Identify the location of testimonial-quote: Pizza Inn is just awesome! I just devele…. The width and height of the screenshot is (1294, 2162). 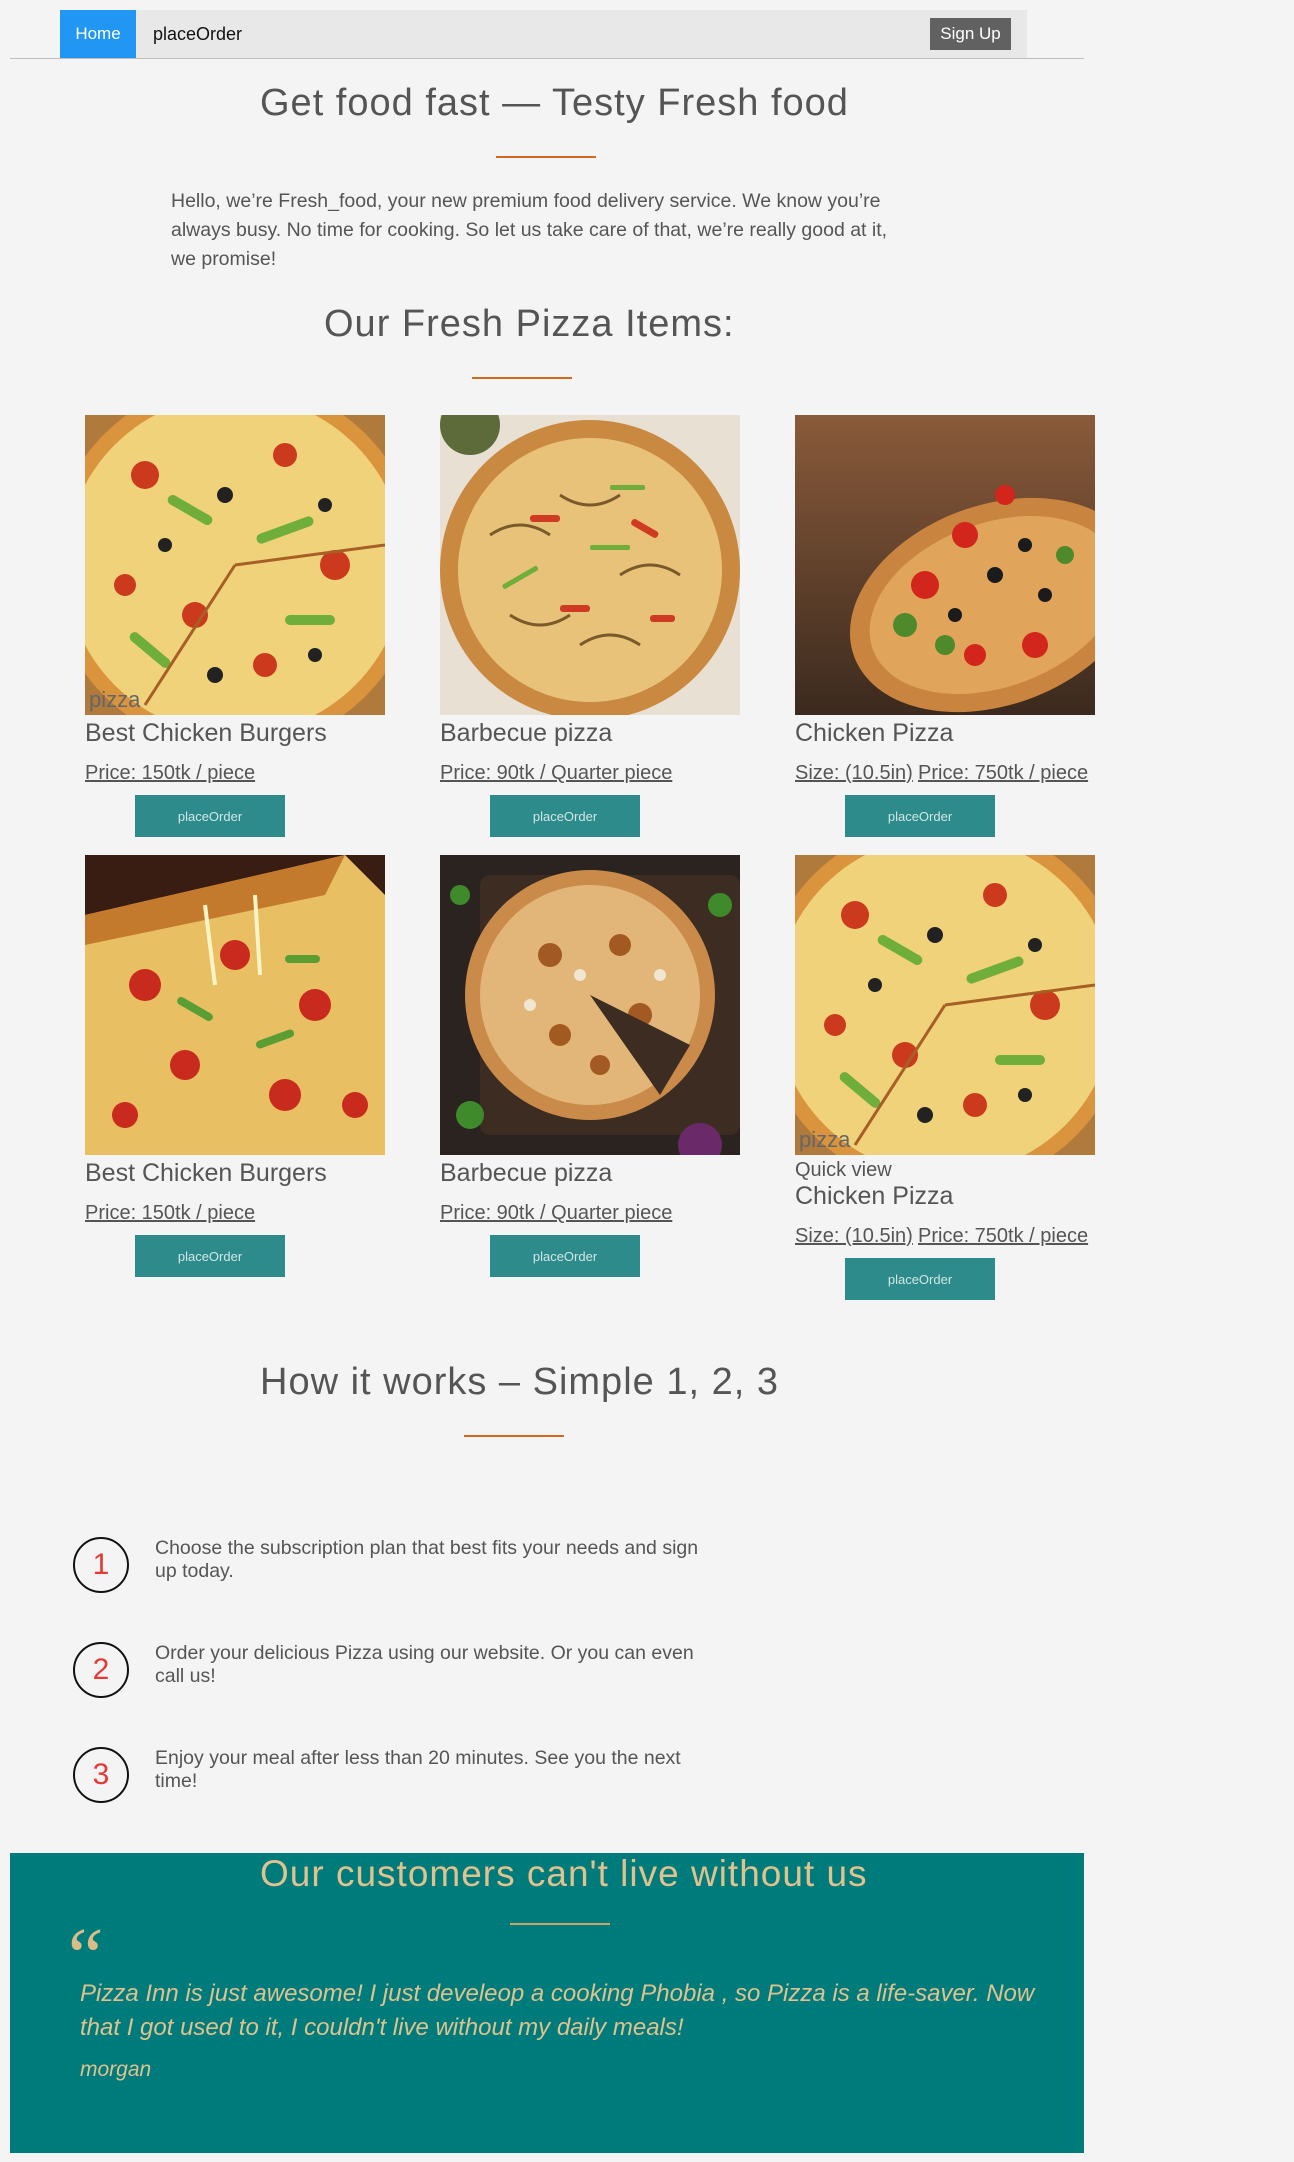
(557, 2010).